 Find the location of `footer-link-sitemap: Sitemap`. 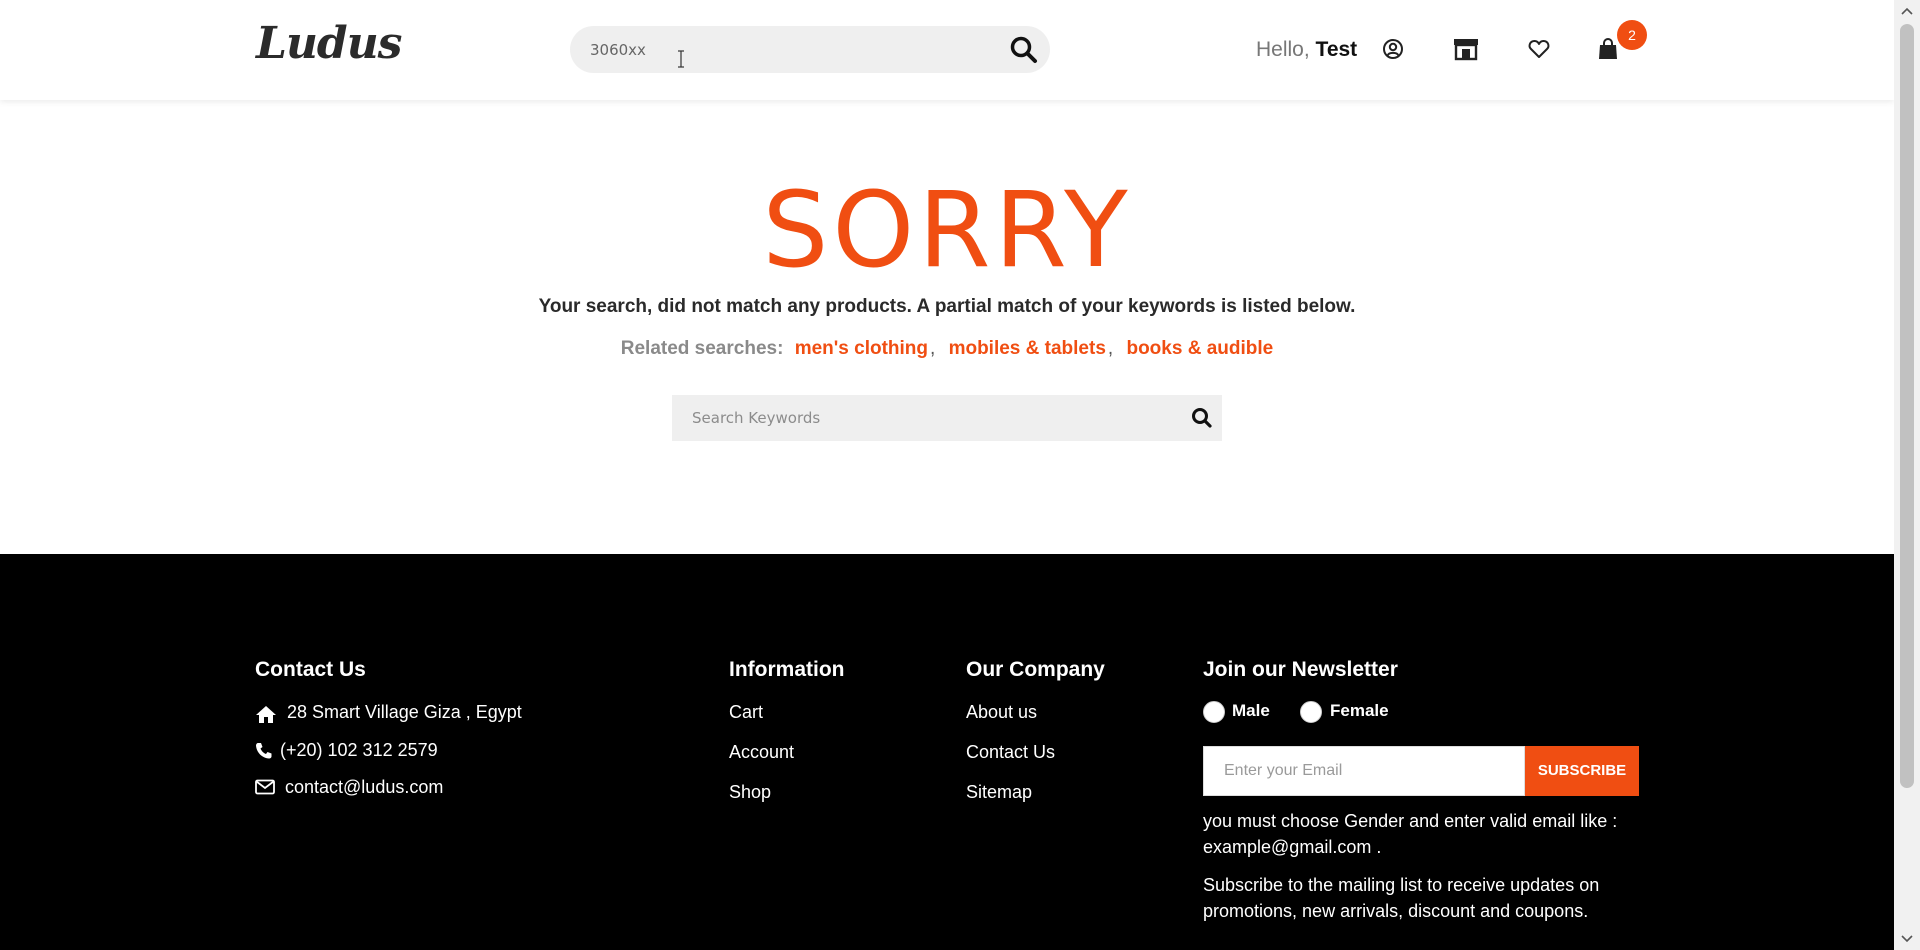

footer-link-sitemap: Sitemap is located at coordinates (999, 792).